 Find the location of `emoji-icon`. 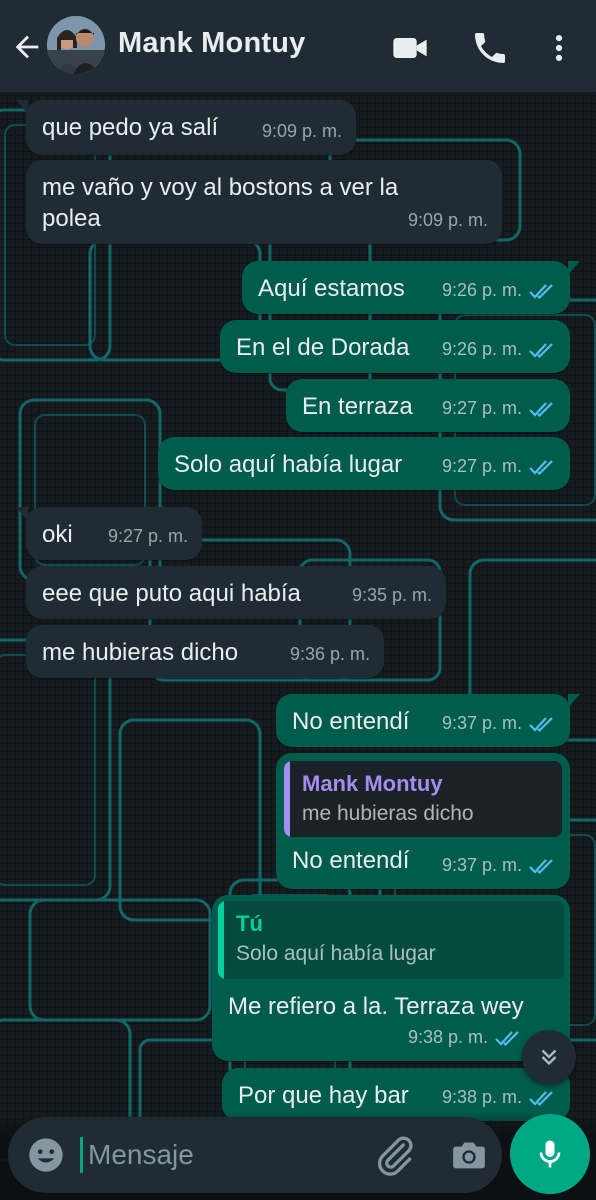

emoji-icon is located at coordinates (46, 1155).